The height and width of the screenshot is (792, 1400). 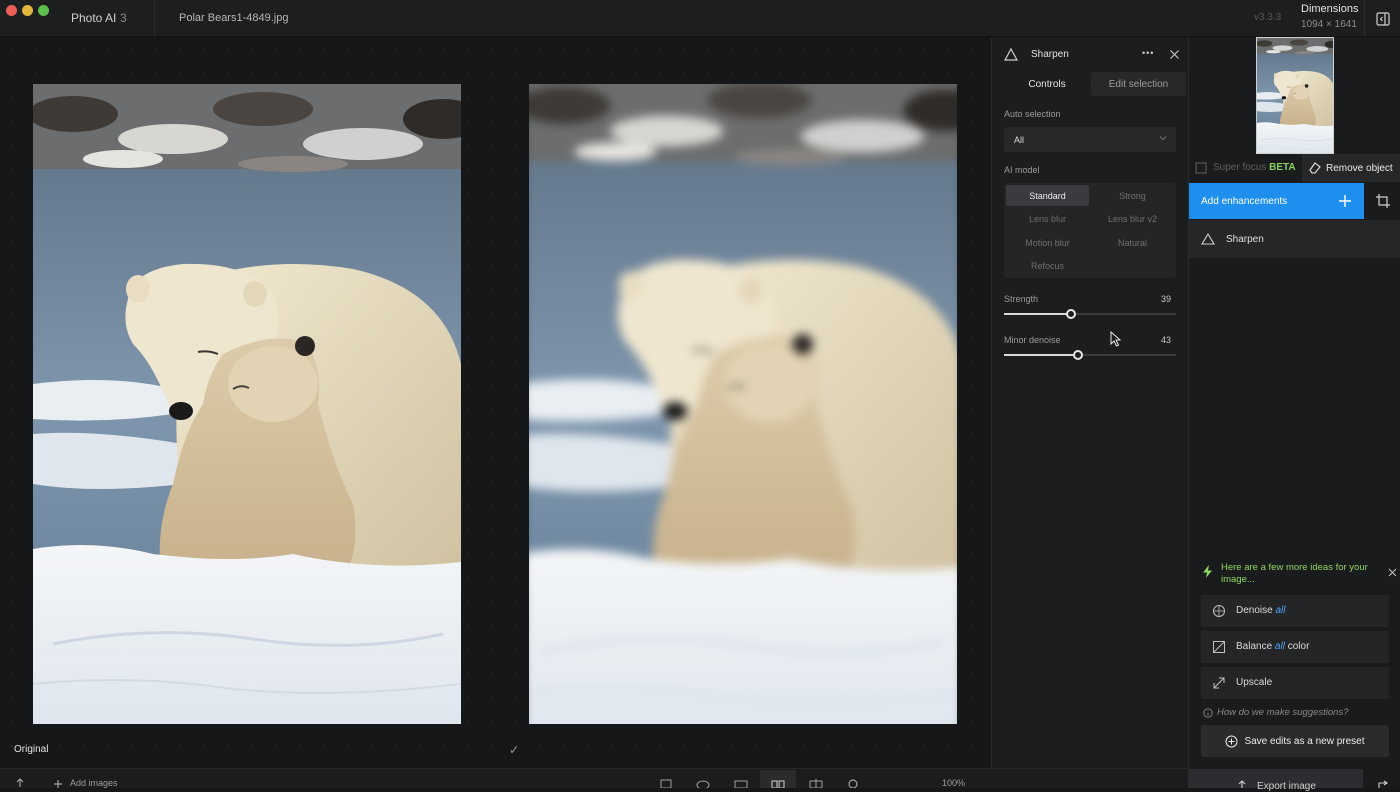 What do you see at coordinates (1254, 682) in the screenshot?
I see `idea-label: Upscale` at bounding box center [1254, 682].